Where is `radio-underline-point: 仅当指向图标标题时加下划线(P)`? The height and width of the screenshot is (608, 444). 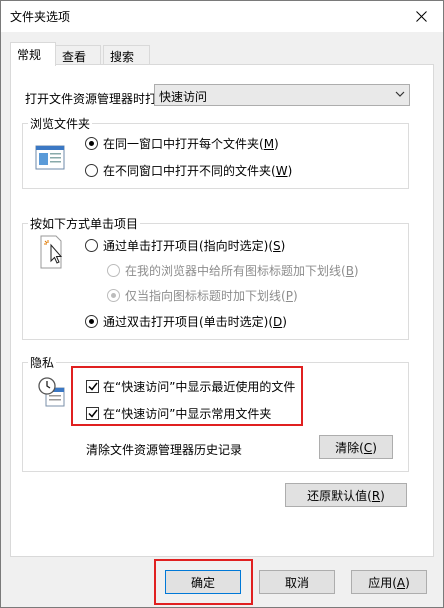 radio-underline-point: 仅当指向图标标题时加下划线(P) is located at coordinates (202, 295).